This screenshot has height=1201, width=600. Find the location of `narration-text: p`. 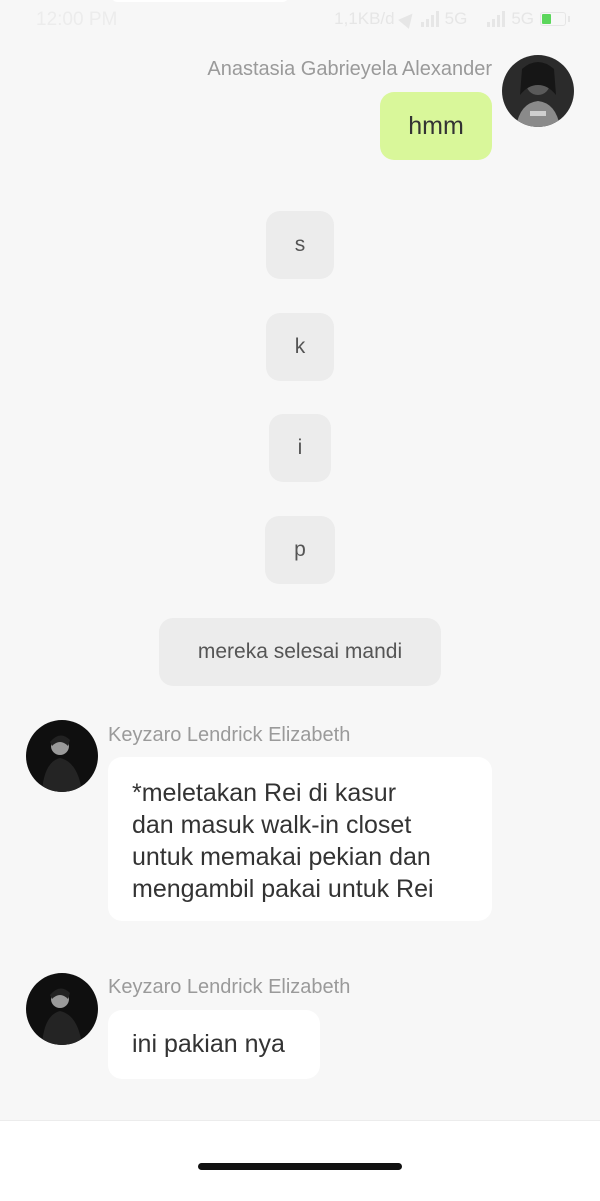

narration-text: p is located at coordinates (300, 549).